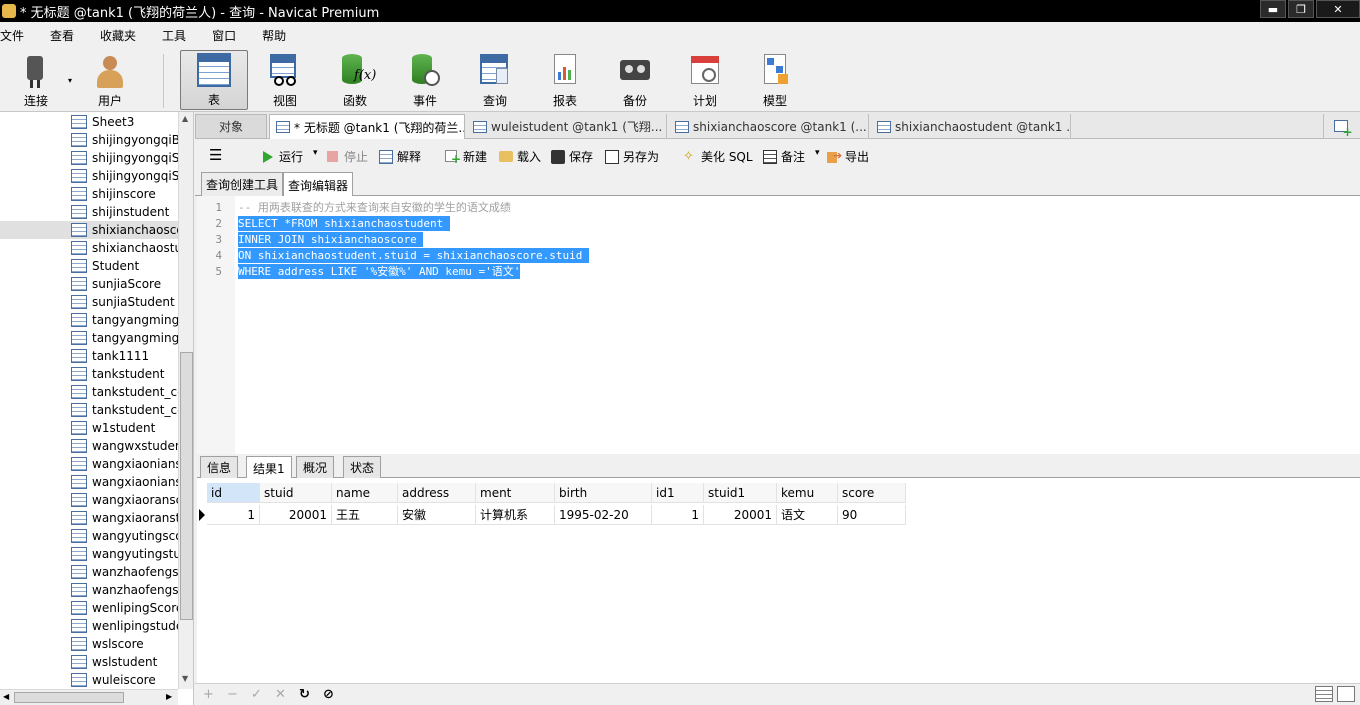 This screenshot has width=1360, height=705. I want to click on tree-vertical-scrollbar: ▲ ▼, so click(185, 400).